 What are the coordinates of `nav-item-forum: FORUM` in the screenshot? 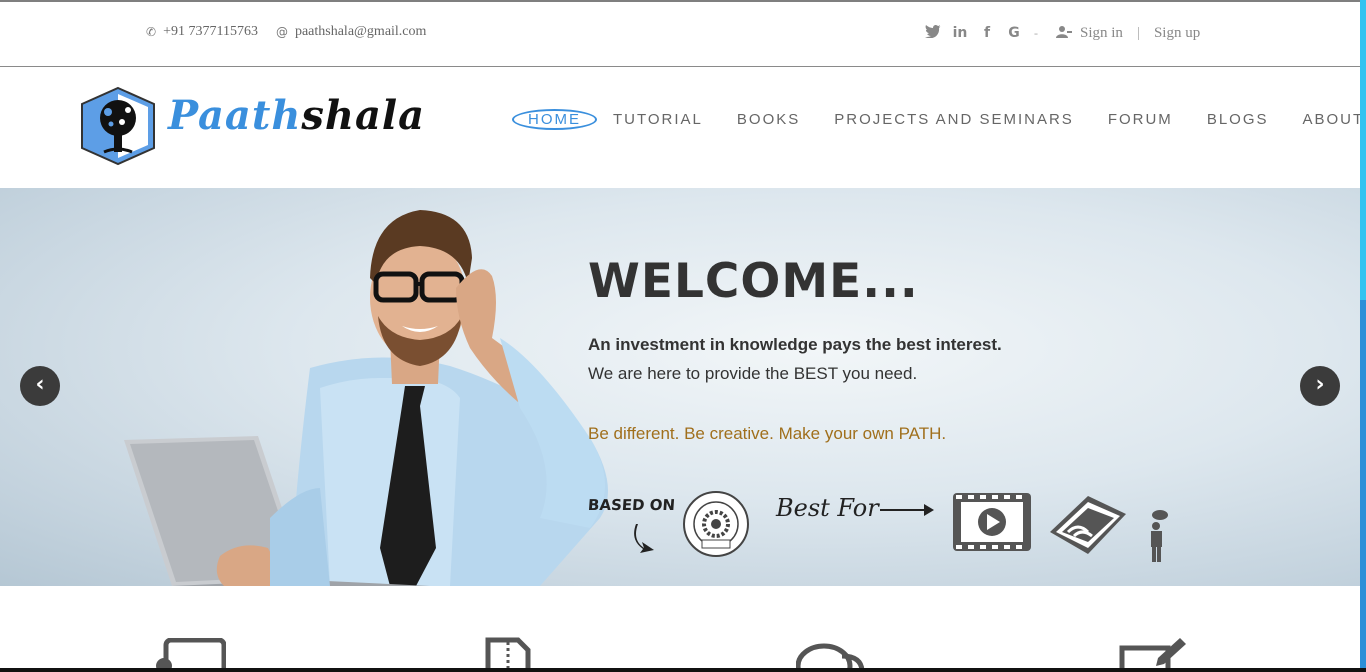 It's located at (1140, 121).